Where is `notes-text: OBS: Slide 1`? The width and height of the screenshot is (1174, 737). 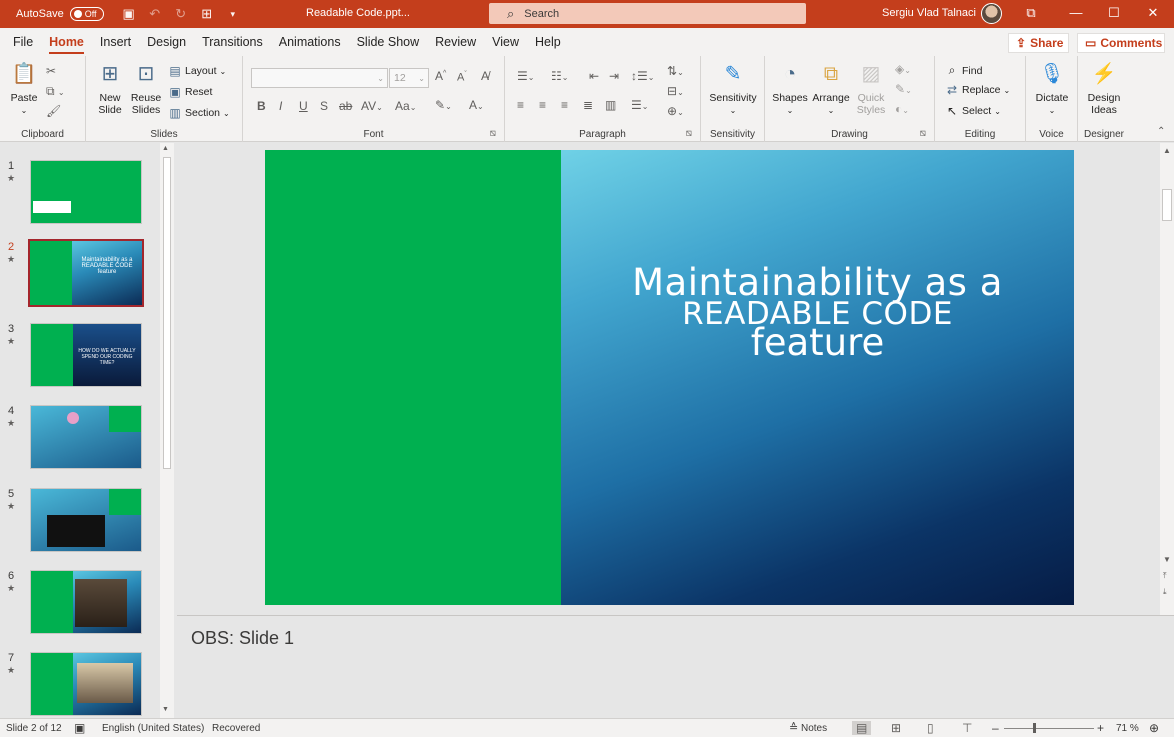
notes-text: OBS: Slide 1 is located at coordinates (242, 638).